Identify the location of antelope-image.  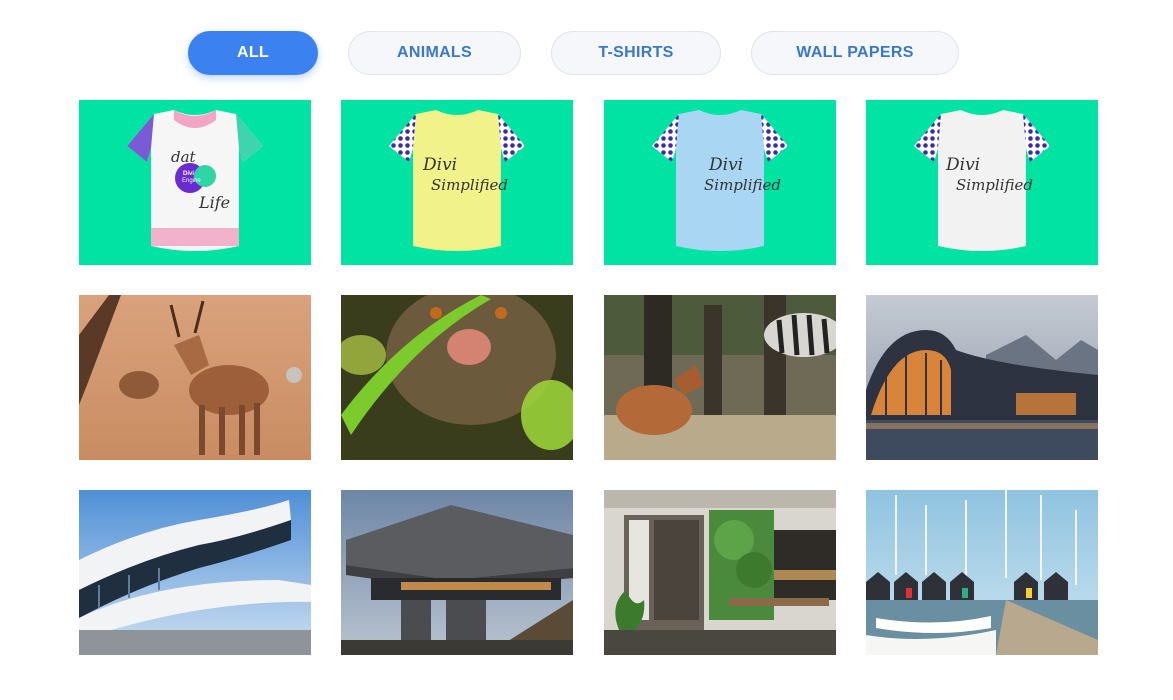
(195, 377).